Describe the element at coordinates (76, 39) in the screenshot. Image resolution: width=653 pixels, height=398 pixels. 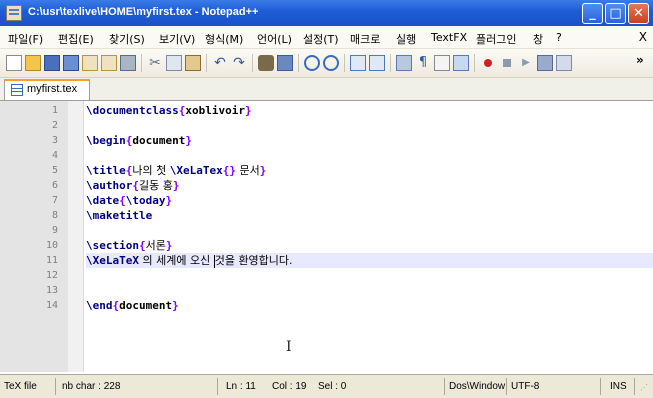
I see `menu-edit: 편집(E)` at that location.